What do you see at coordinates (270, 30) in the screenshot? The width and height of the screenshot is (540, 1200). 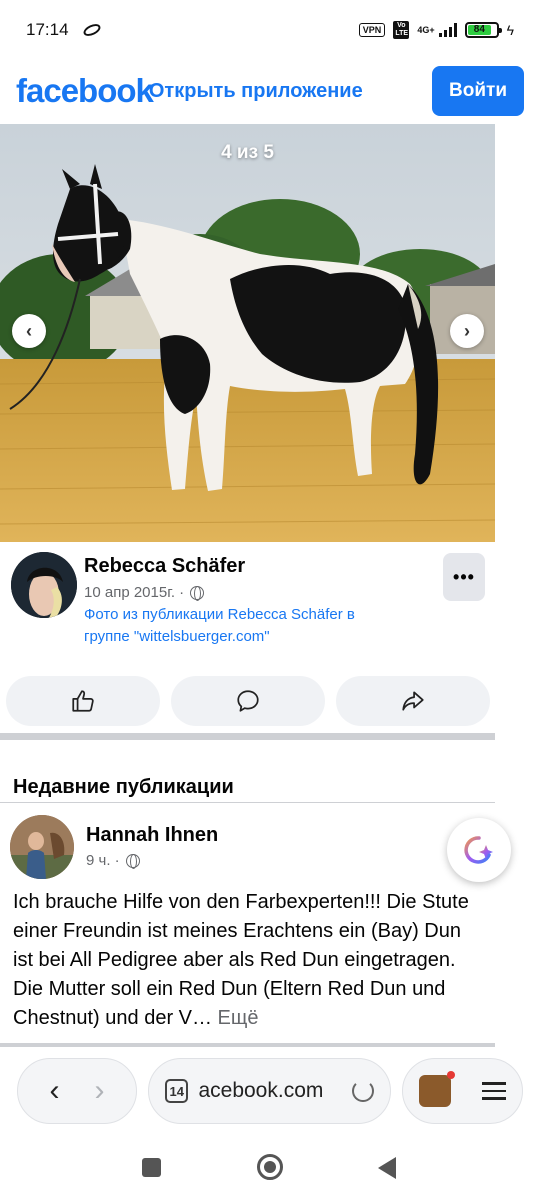 I see `status-bar: 17:14 VPN Vo LTE 4G+ 84 ϟ` at bounding box center [270, 30].